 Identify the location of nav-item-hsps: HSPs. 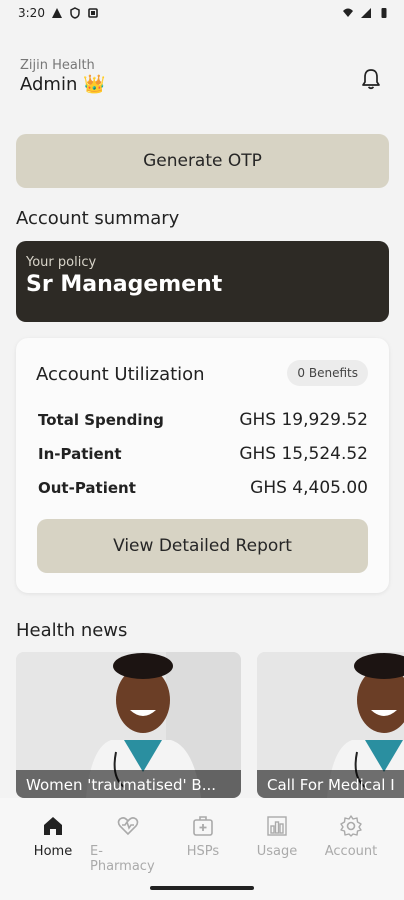
(203, 836).